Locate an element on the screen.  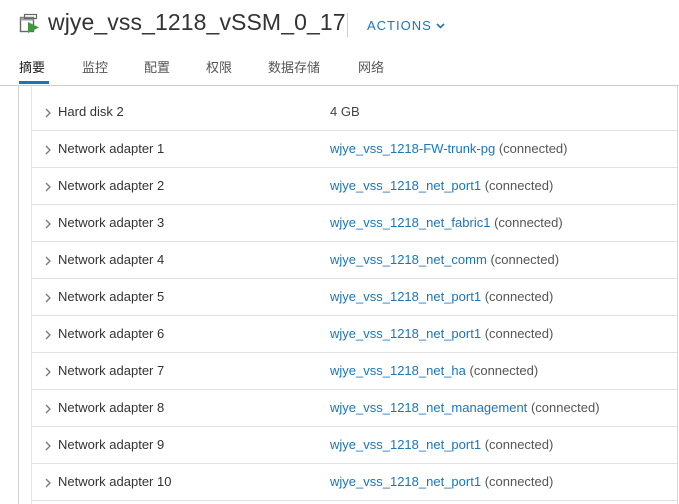
hardware-label: Network adapter 8 is located at coordinates (111, 407).